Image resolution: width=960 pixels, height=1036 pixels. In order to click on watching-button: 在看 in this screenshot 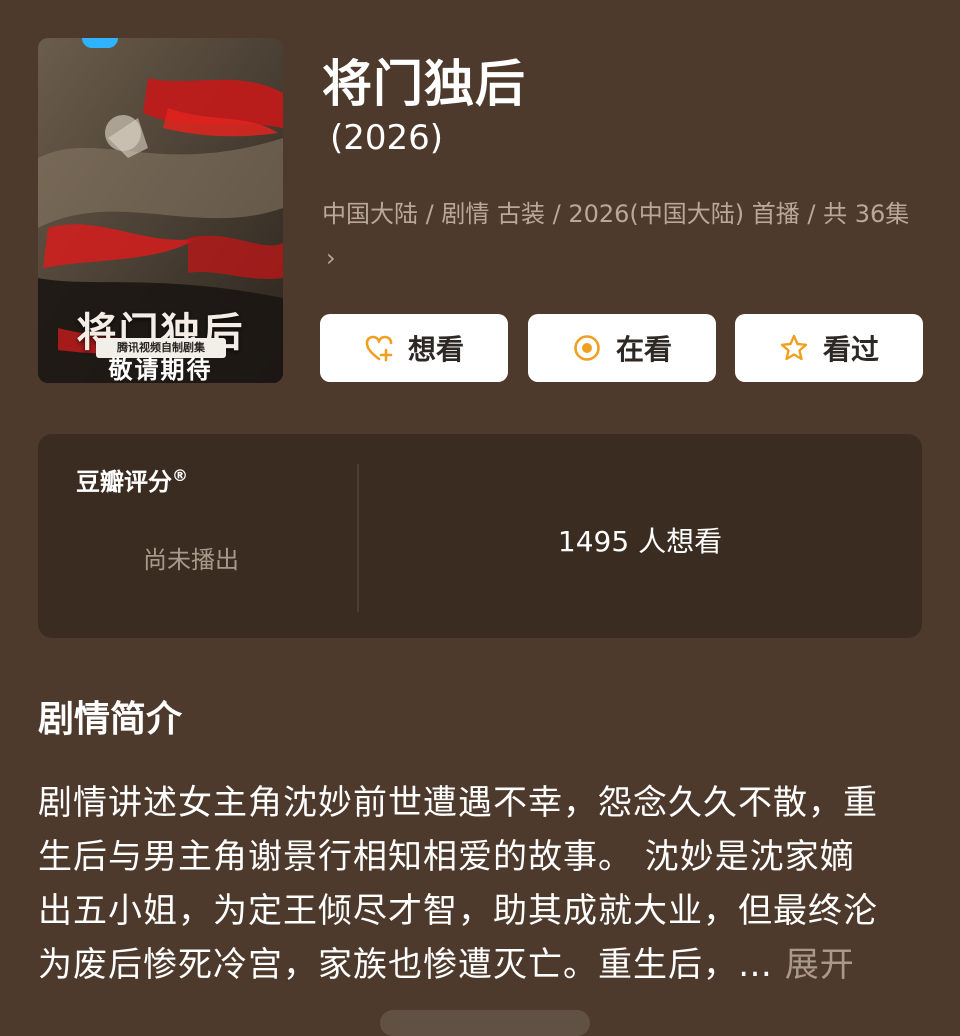, I will do `click(622, 348)`.